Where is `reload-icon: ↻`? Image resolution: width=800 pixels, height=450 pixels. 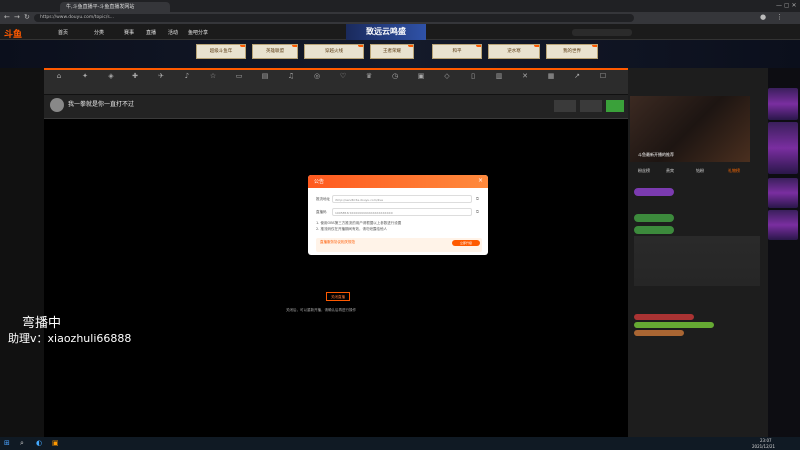
reload-icon: ↻ is located at coordinates (27, 17).